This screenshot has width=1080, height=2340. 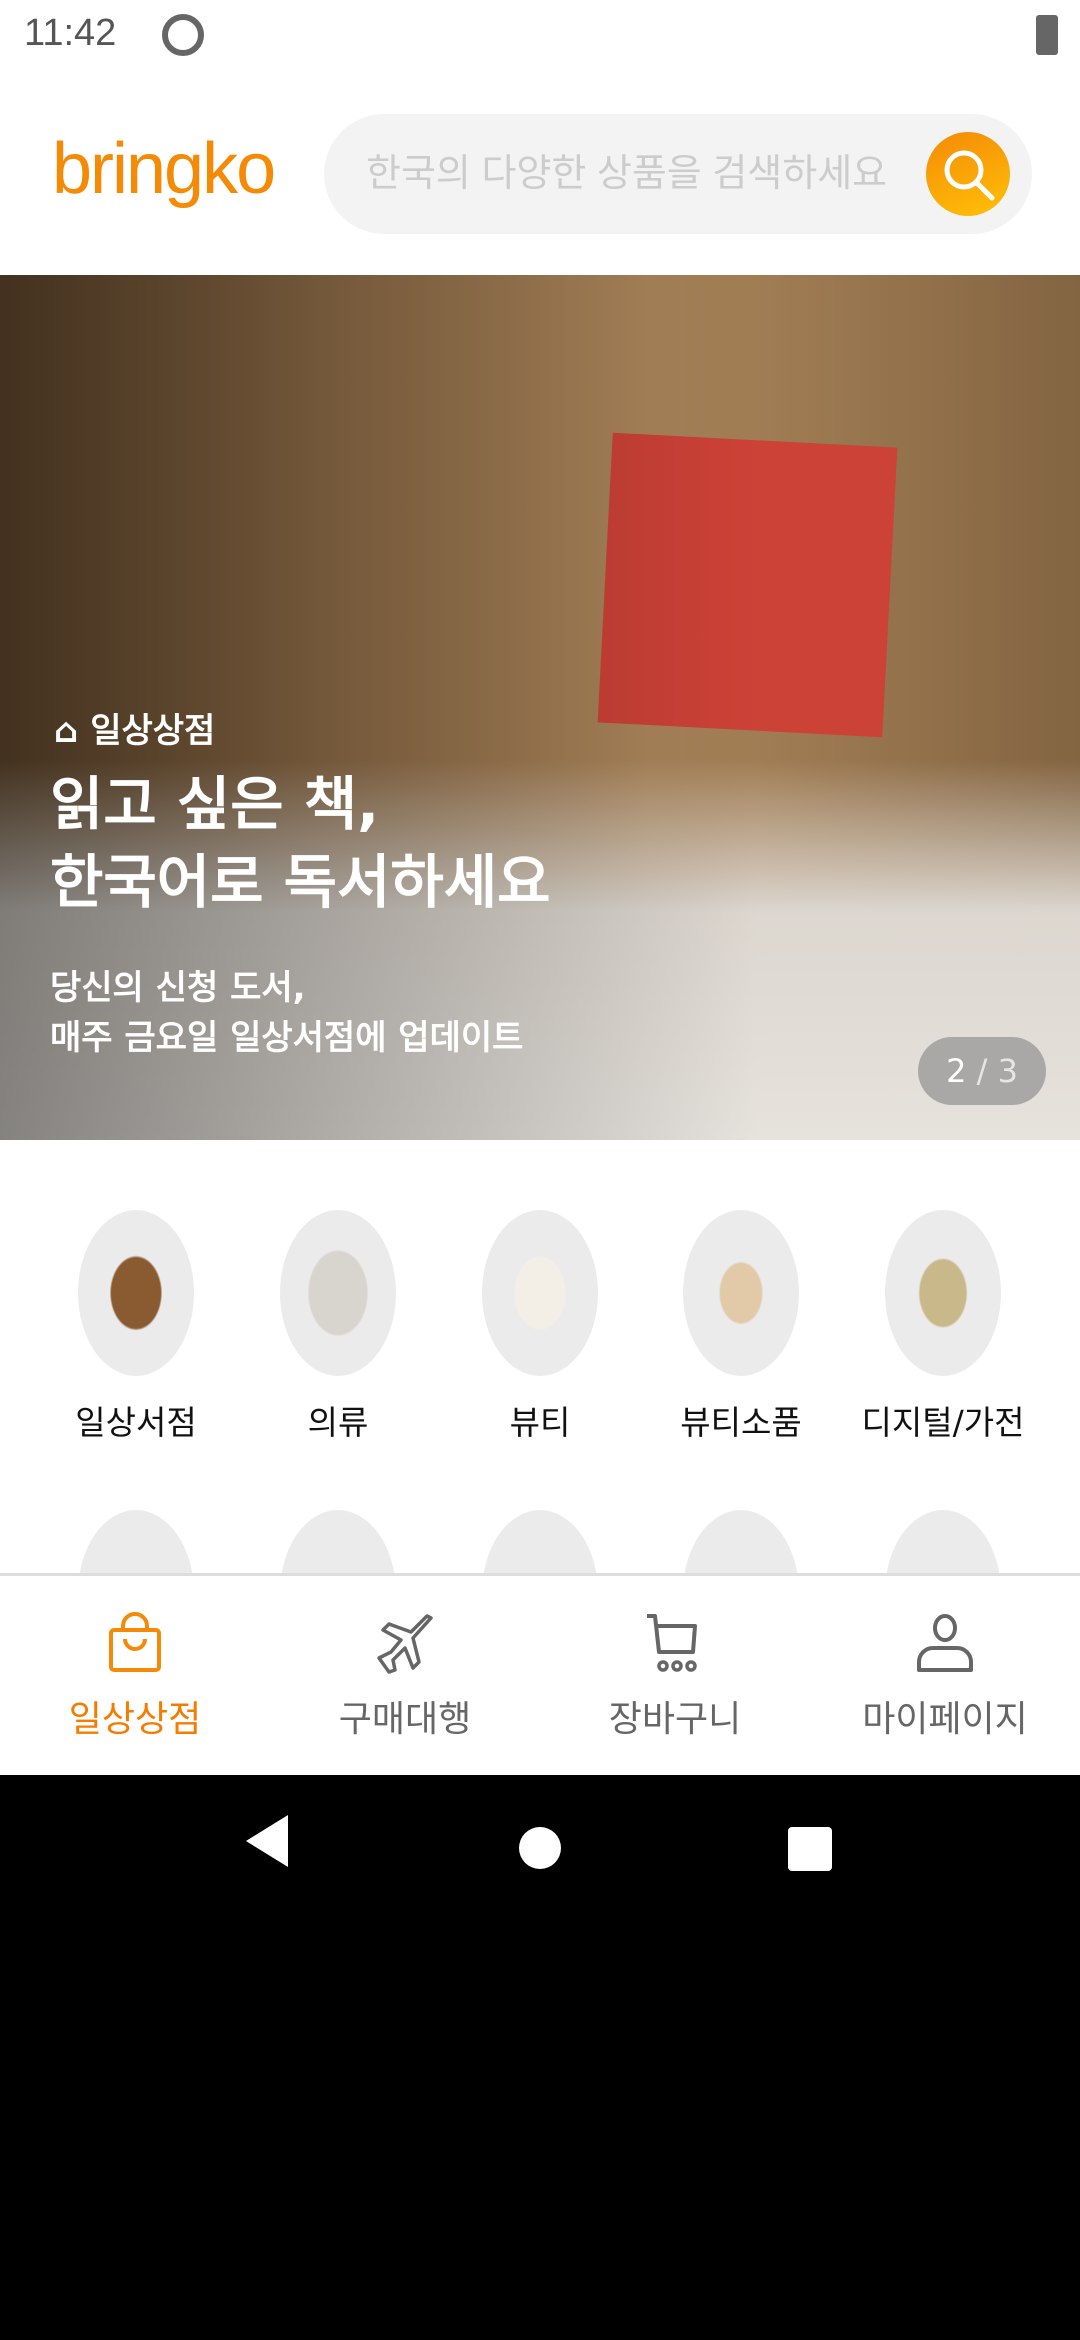 I want to click on nav-cart: 장바구니, so click(x=675, y=1675).